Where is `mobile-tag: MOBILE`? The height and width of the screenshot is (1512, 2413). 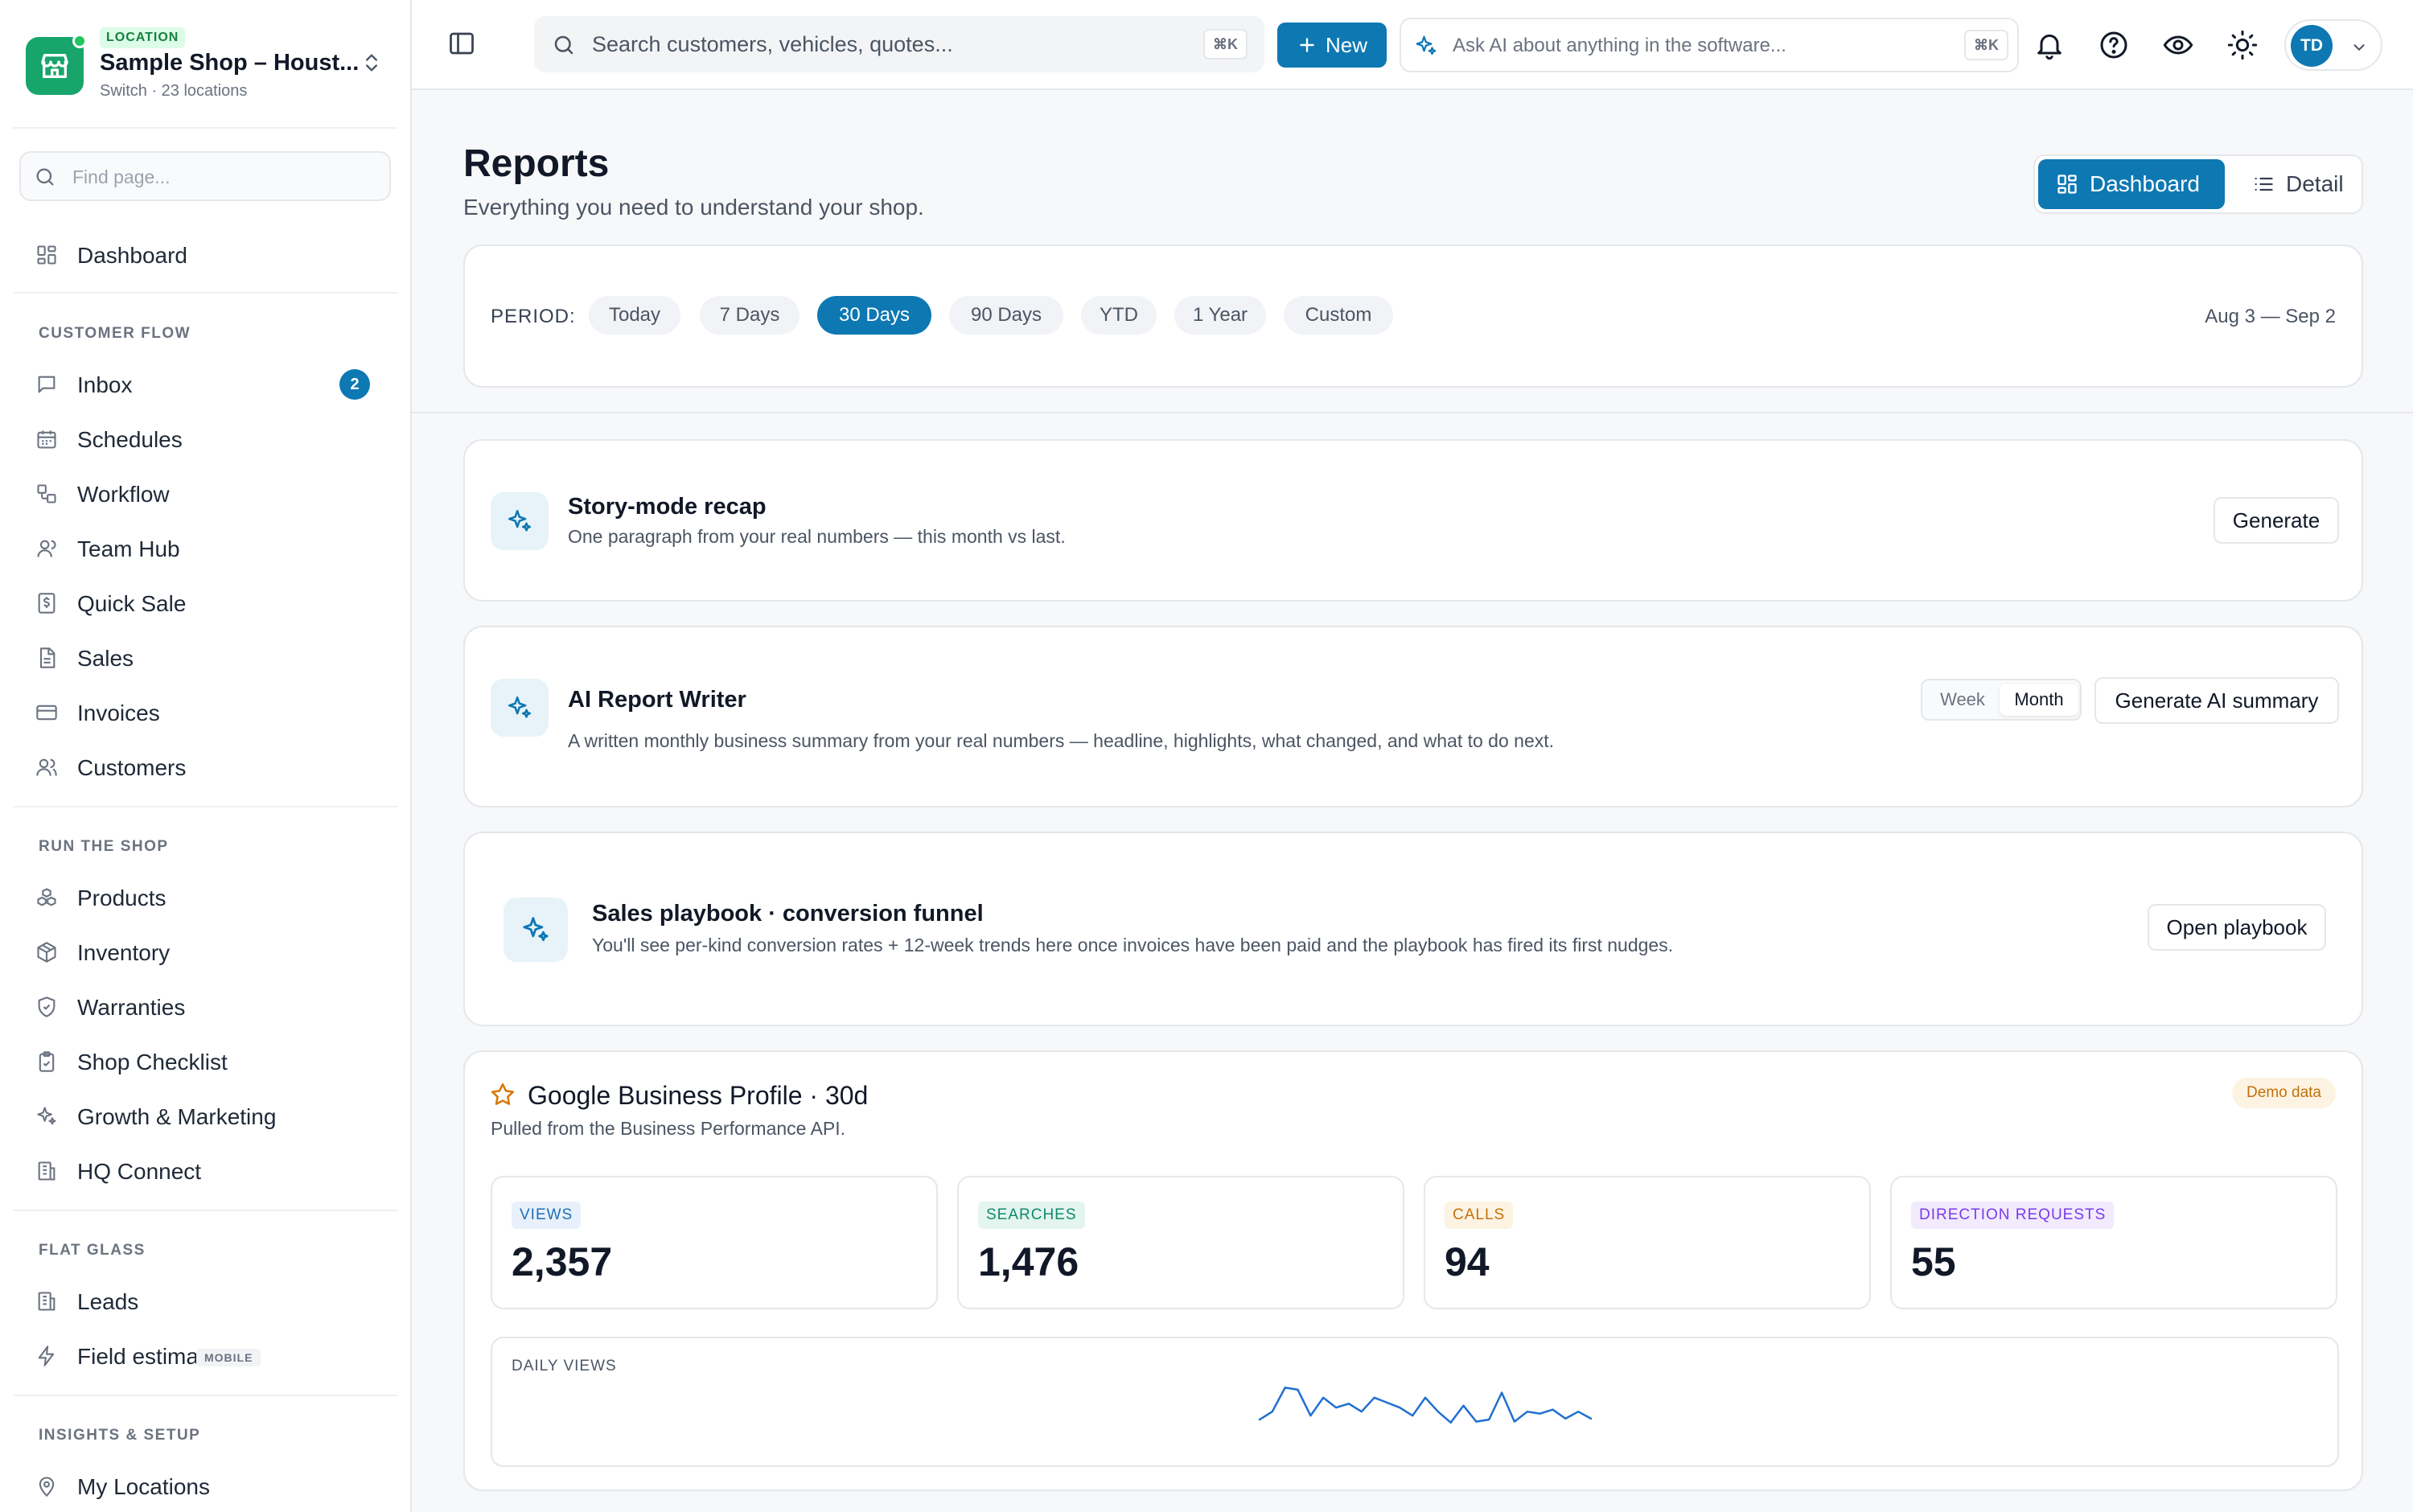 mobile-tag: MOBILE is located at coordinates (229, 1358).